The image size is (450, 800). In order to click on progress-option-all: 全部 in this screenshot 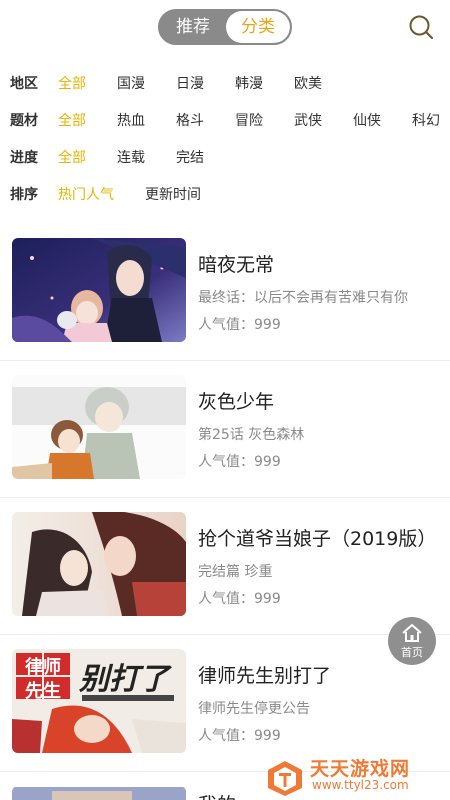, I will do `click(72, 158)`.